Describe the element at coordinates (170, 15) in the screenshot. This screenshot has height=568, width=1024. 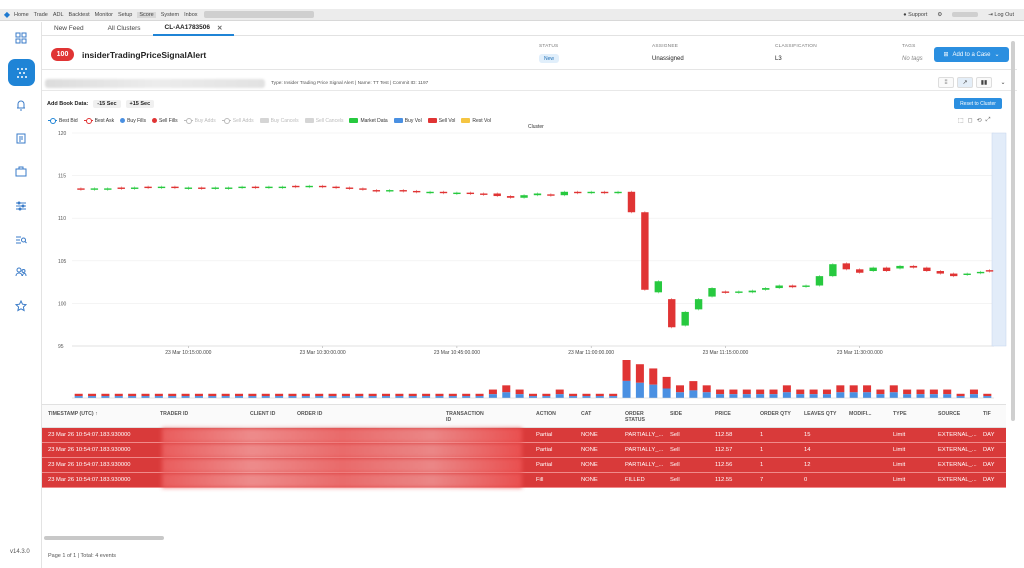
I see `nav-item-system: System` at that location.